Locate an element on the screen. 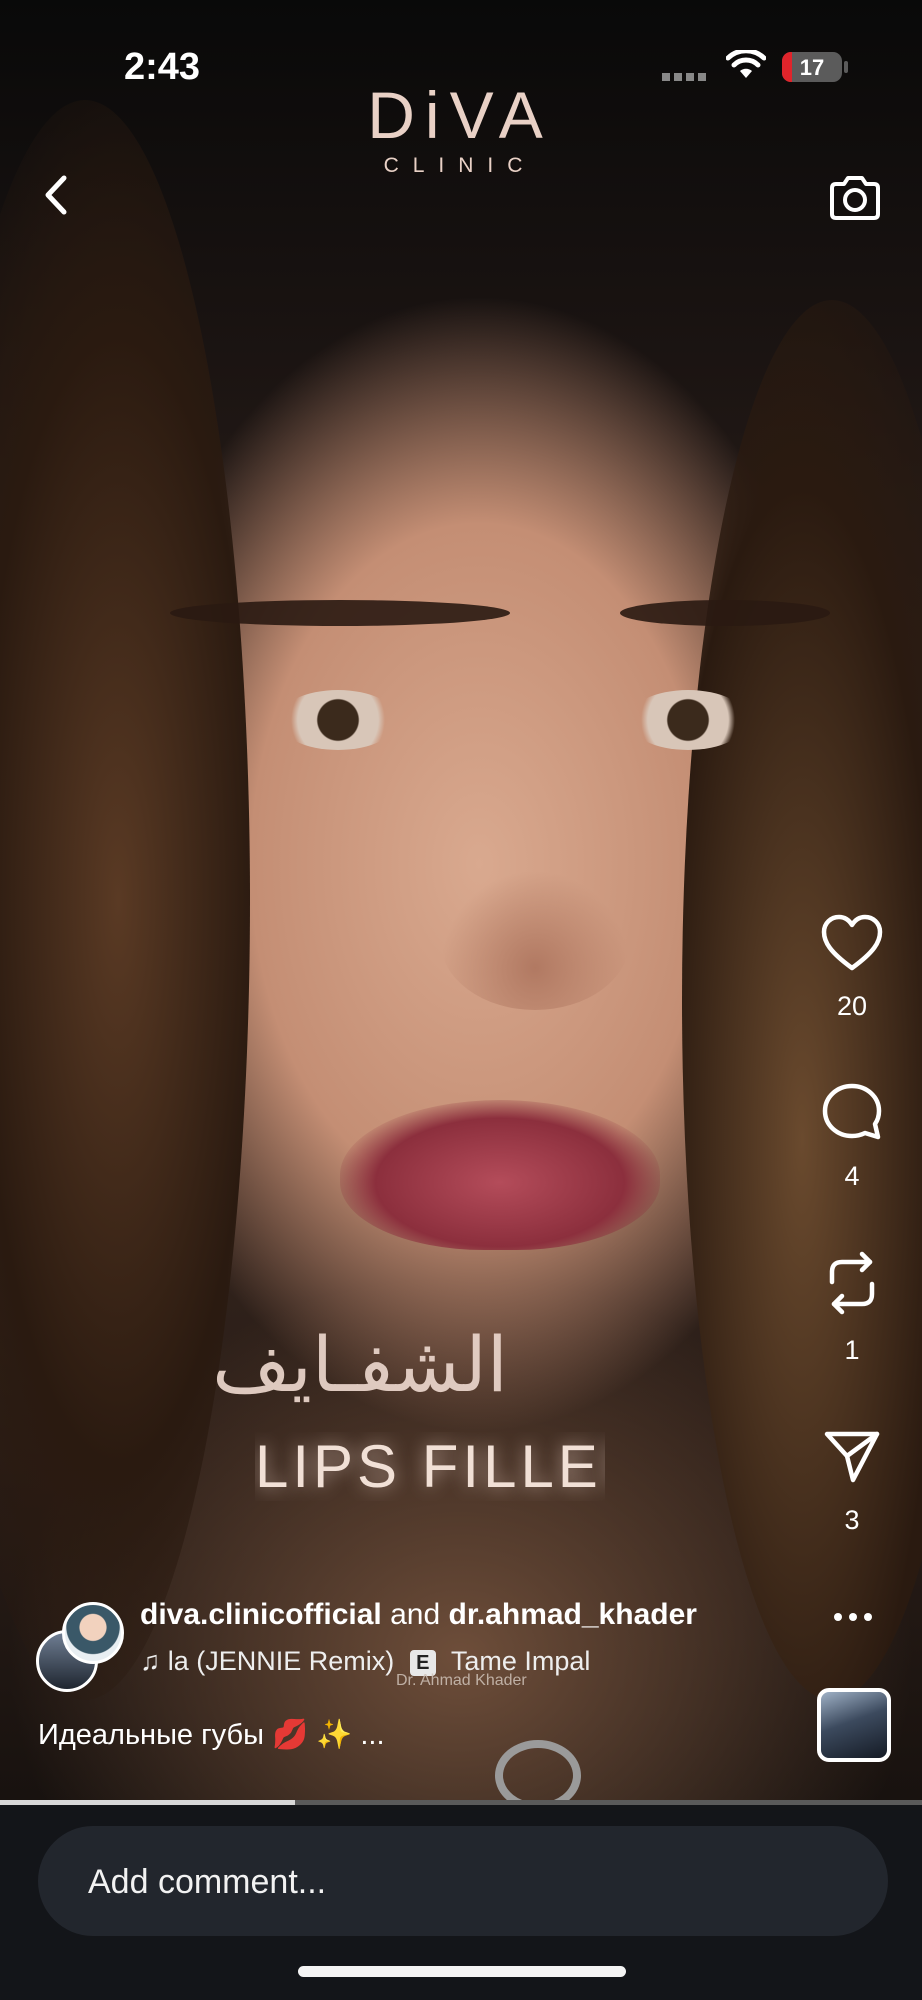 The width and height of the screenshot is (922, 2000). authors-connector: and is located at coordinates (415, 1614).